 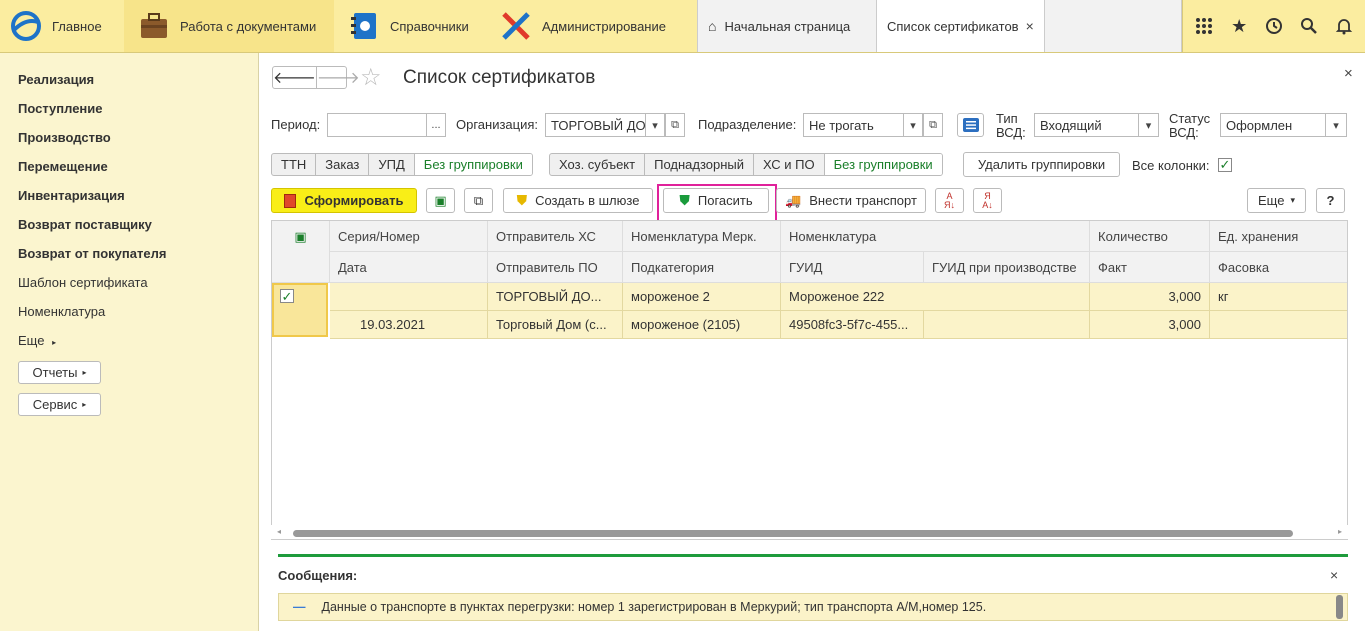 I want to click on vsd-status-dropdown-button: ▾, so click(x=1336, y=125).